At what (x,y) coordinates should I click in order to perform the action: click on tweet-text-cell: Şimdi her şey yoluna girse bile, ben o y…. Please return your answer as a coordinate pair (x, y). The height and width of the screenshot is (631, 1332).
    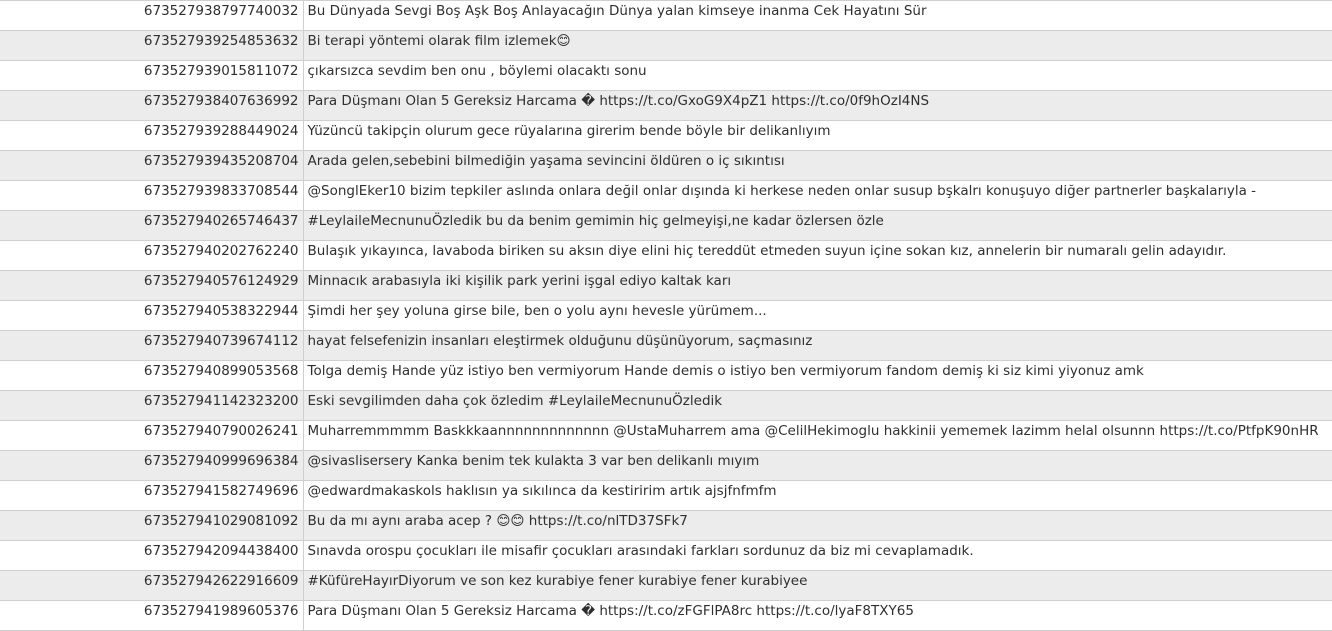
    Looking at the image, I should click on (817, 315).